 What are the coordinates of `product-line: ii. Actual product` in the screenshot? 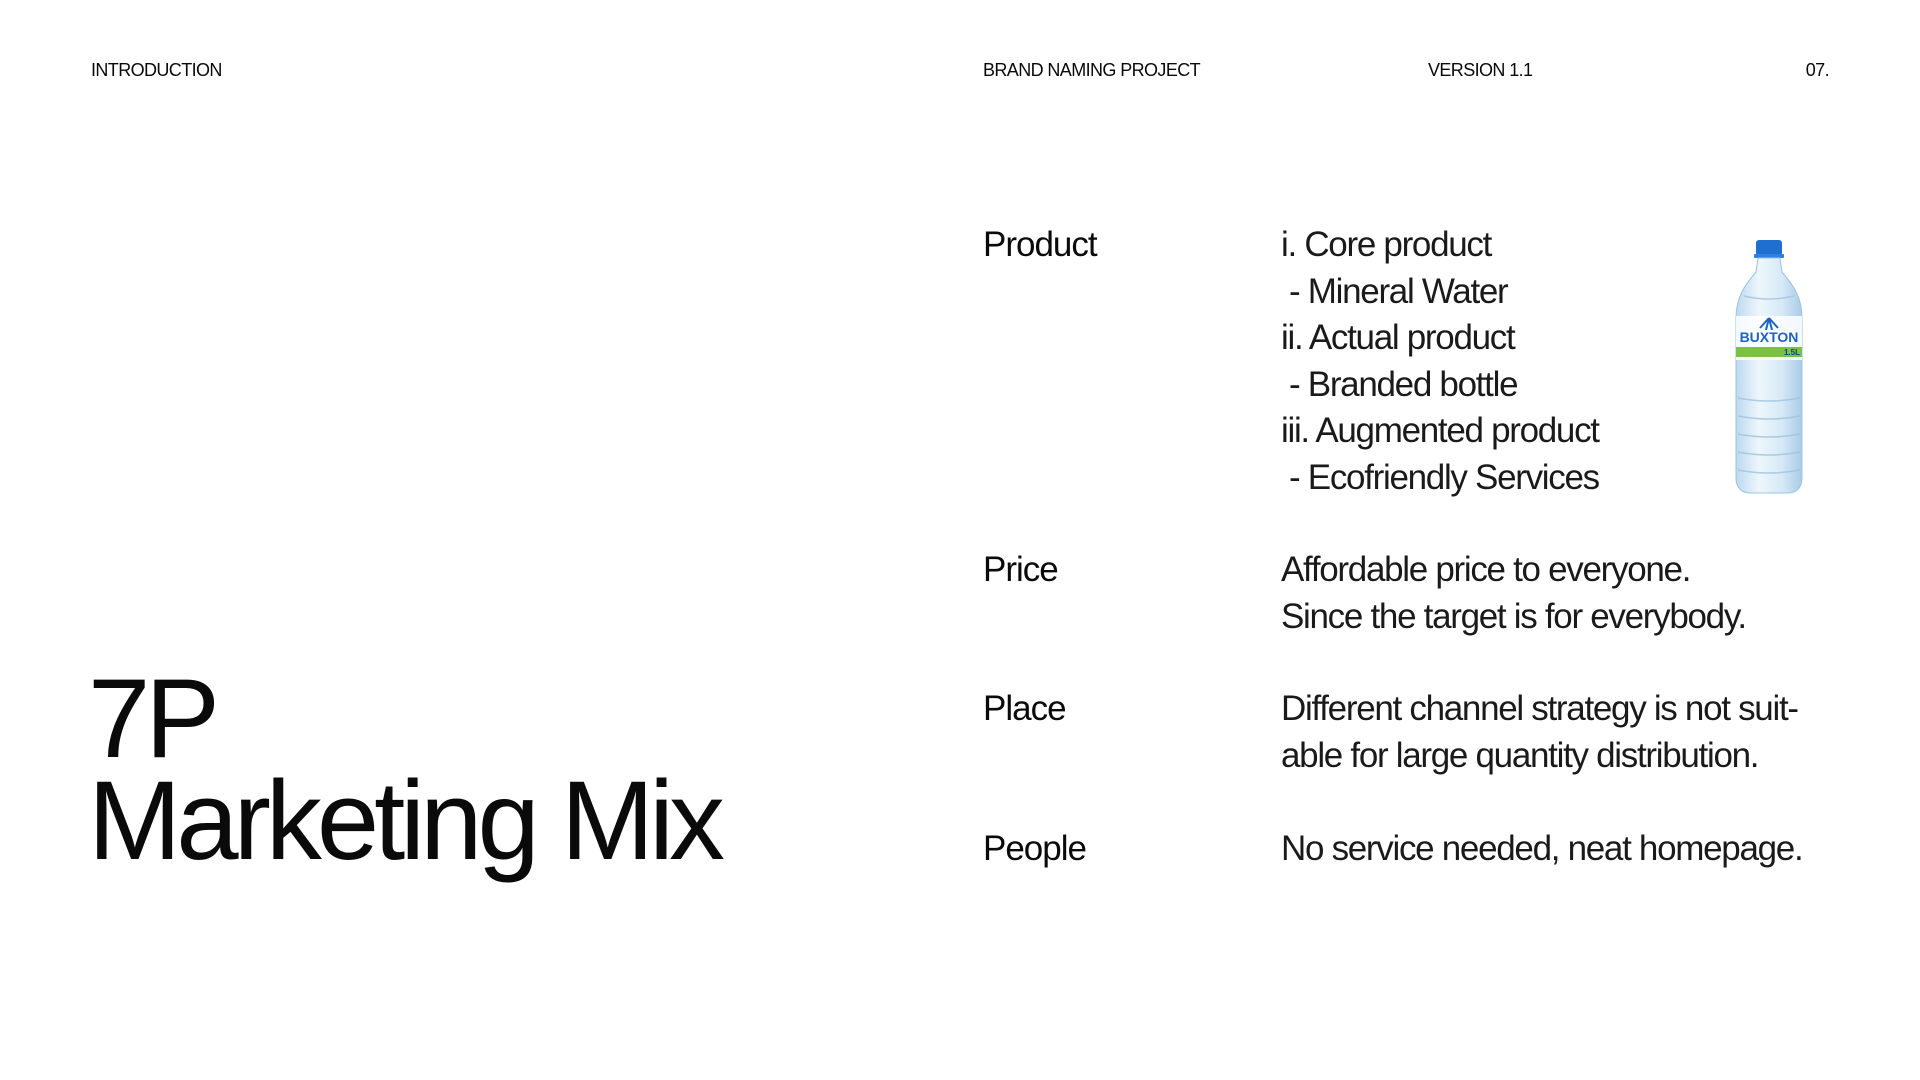 It's located at (1398, 337).